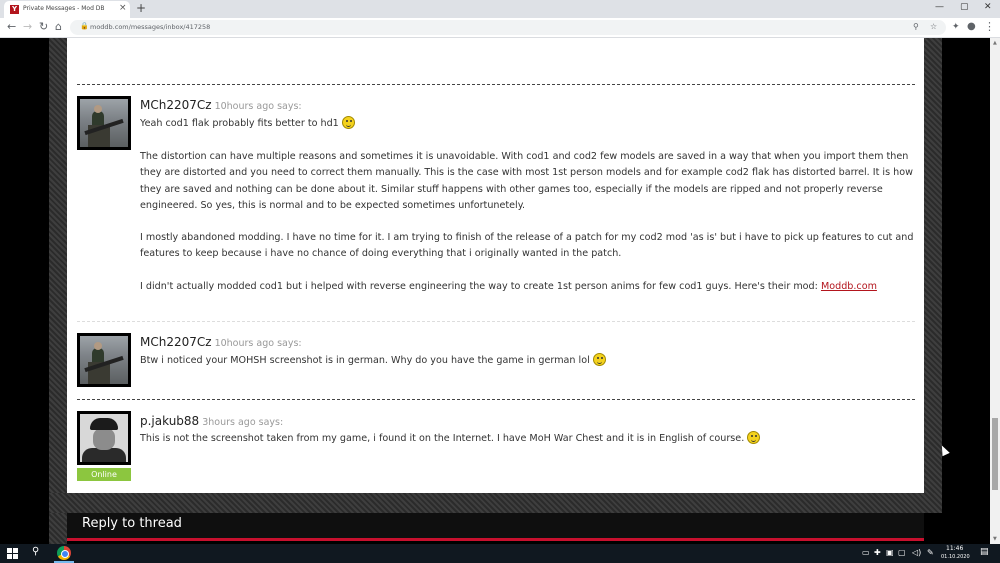  Describe the element at coordinates (754, 437) in the screenshot. I see `grin-icon` at that location.